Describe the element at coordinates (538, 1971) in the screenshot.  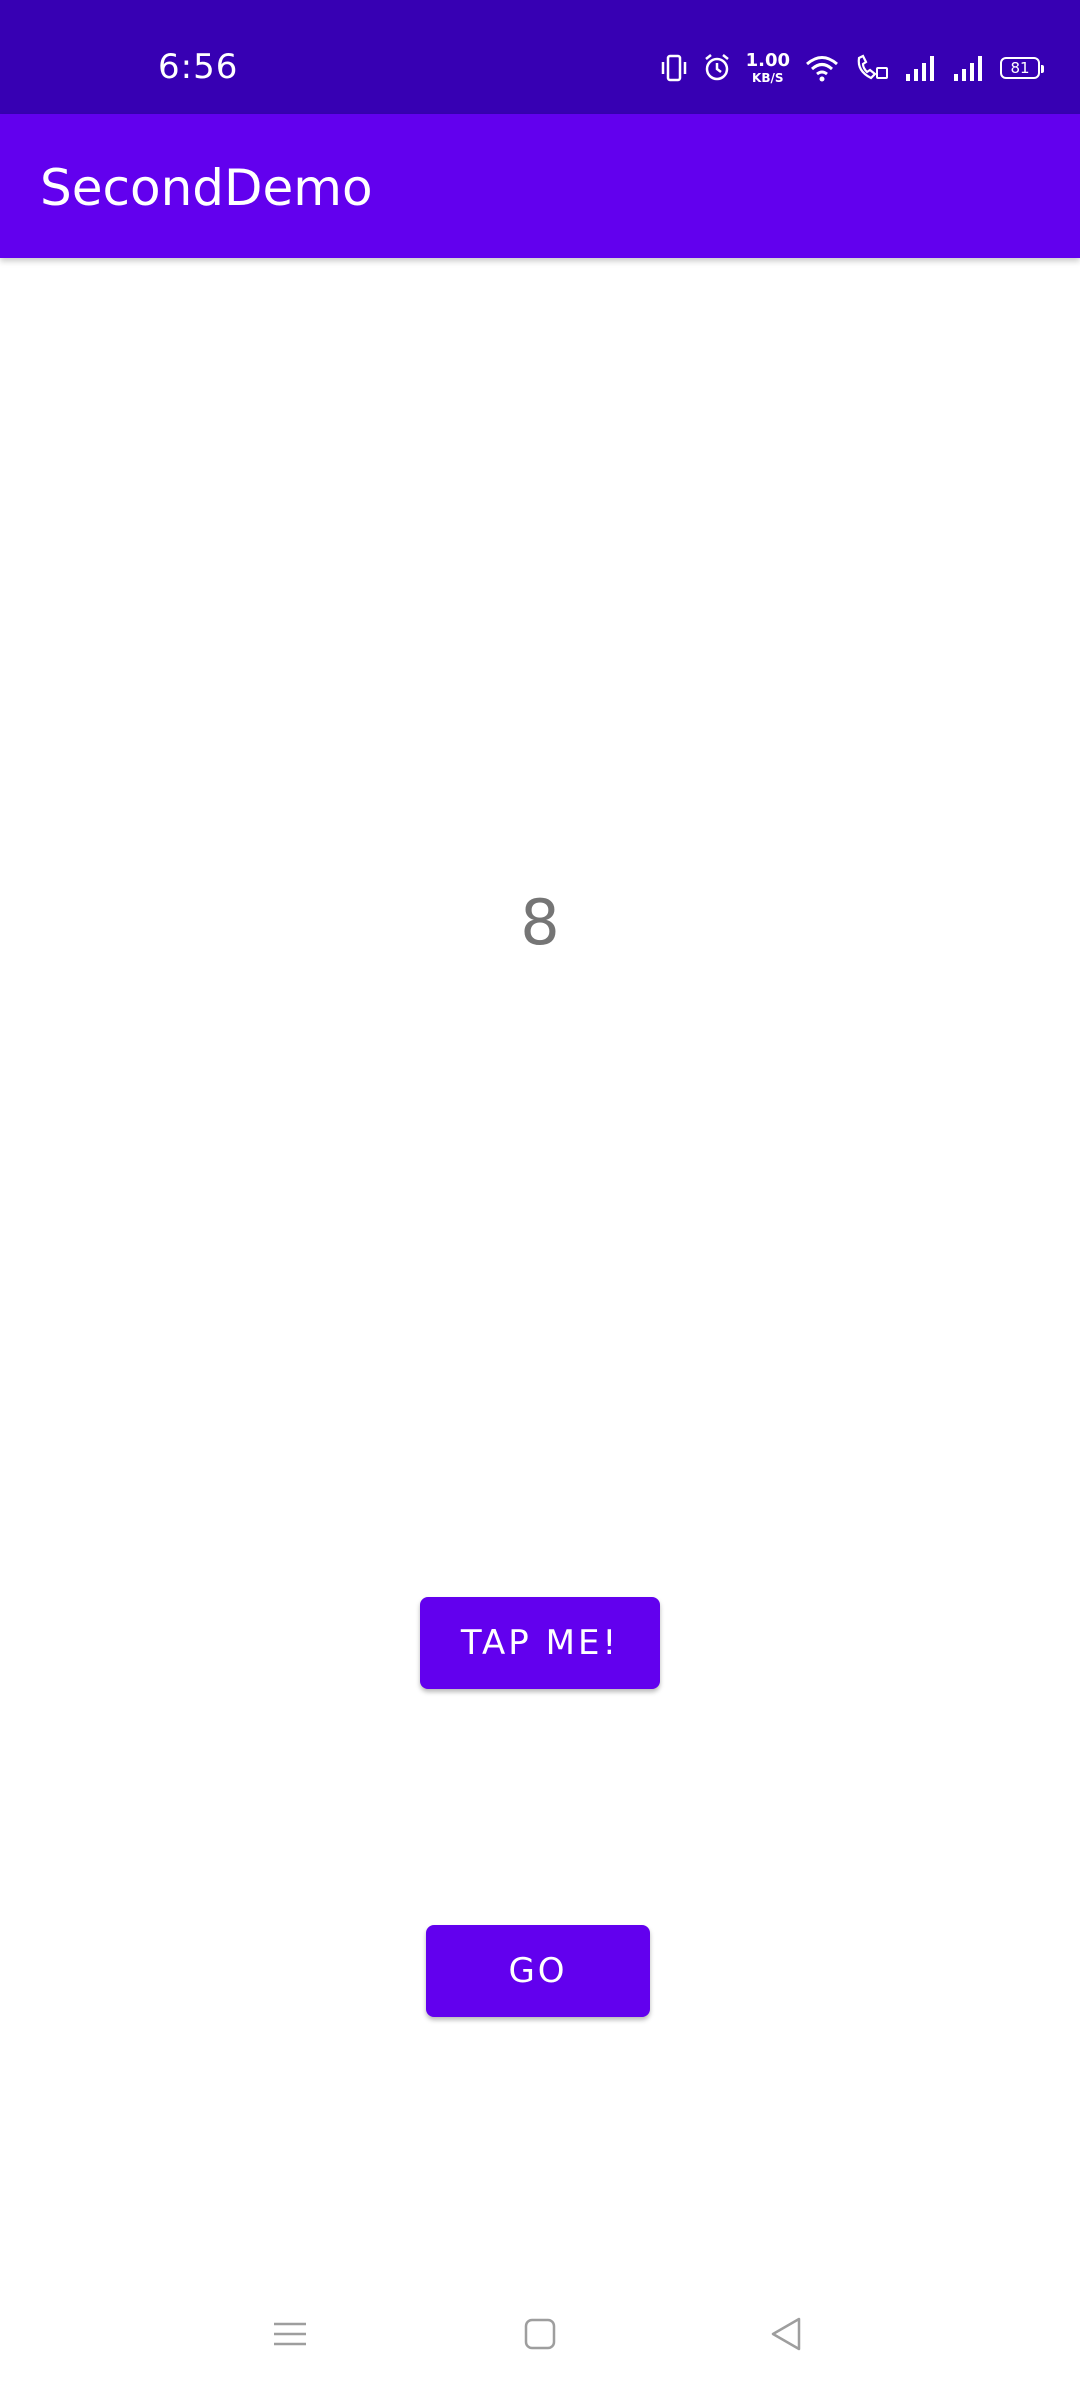
I see `go-button: GO` at that location.